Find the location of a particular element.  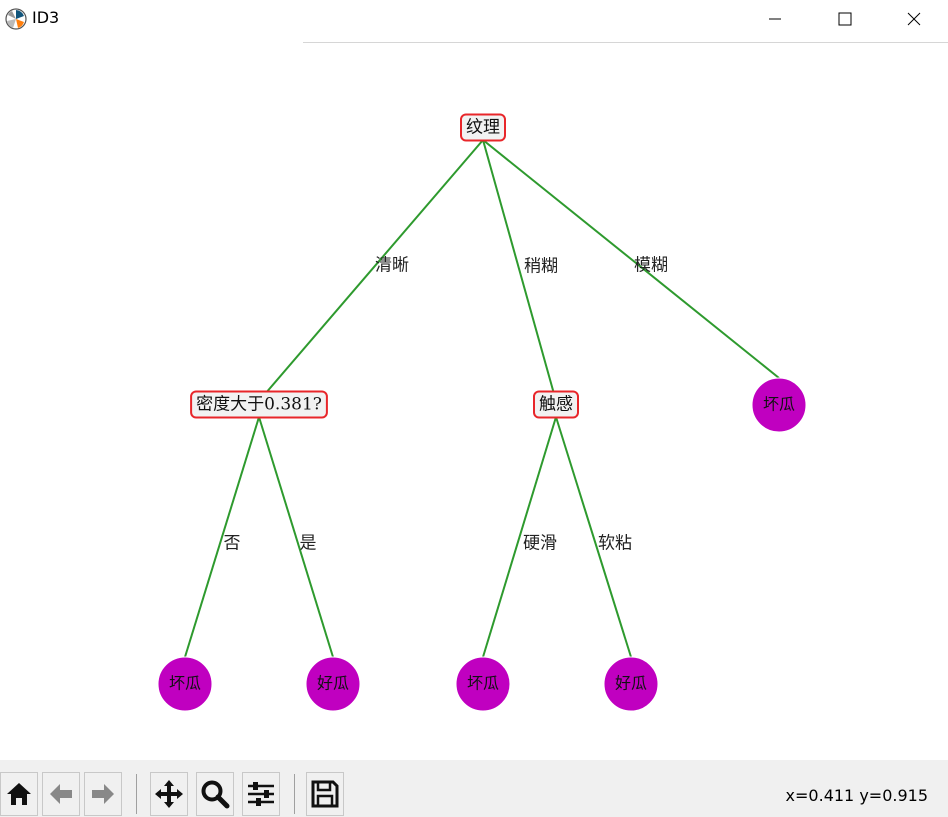

minimize-button is located at coordinates (775, 19).